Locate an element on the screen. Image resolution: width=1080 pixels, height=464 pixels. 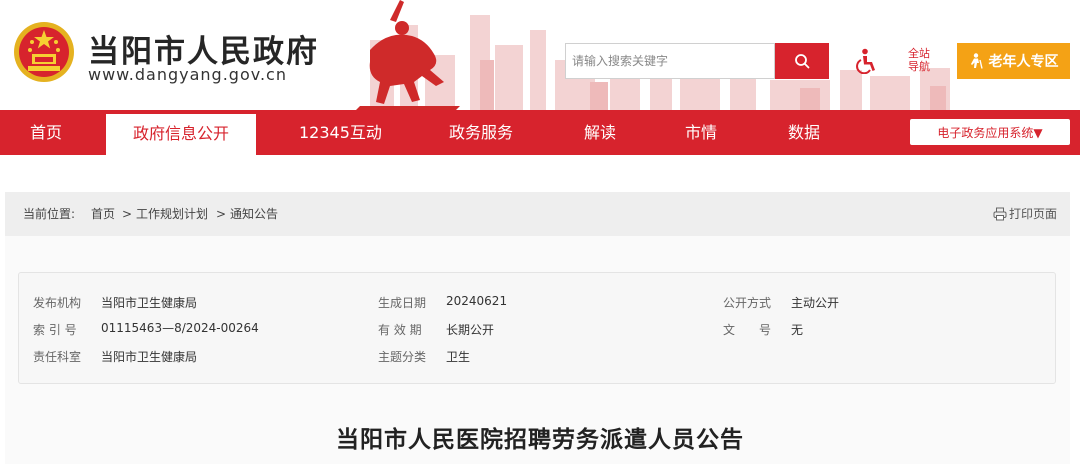
nav-item-interpretation: 解读 is located at coordinates (600, 132).